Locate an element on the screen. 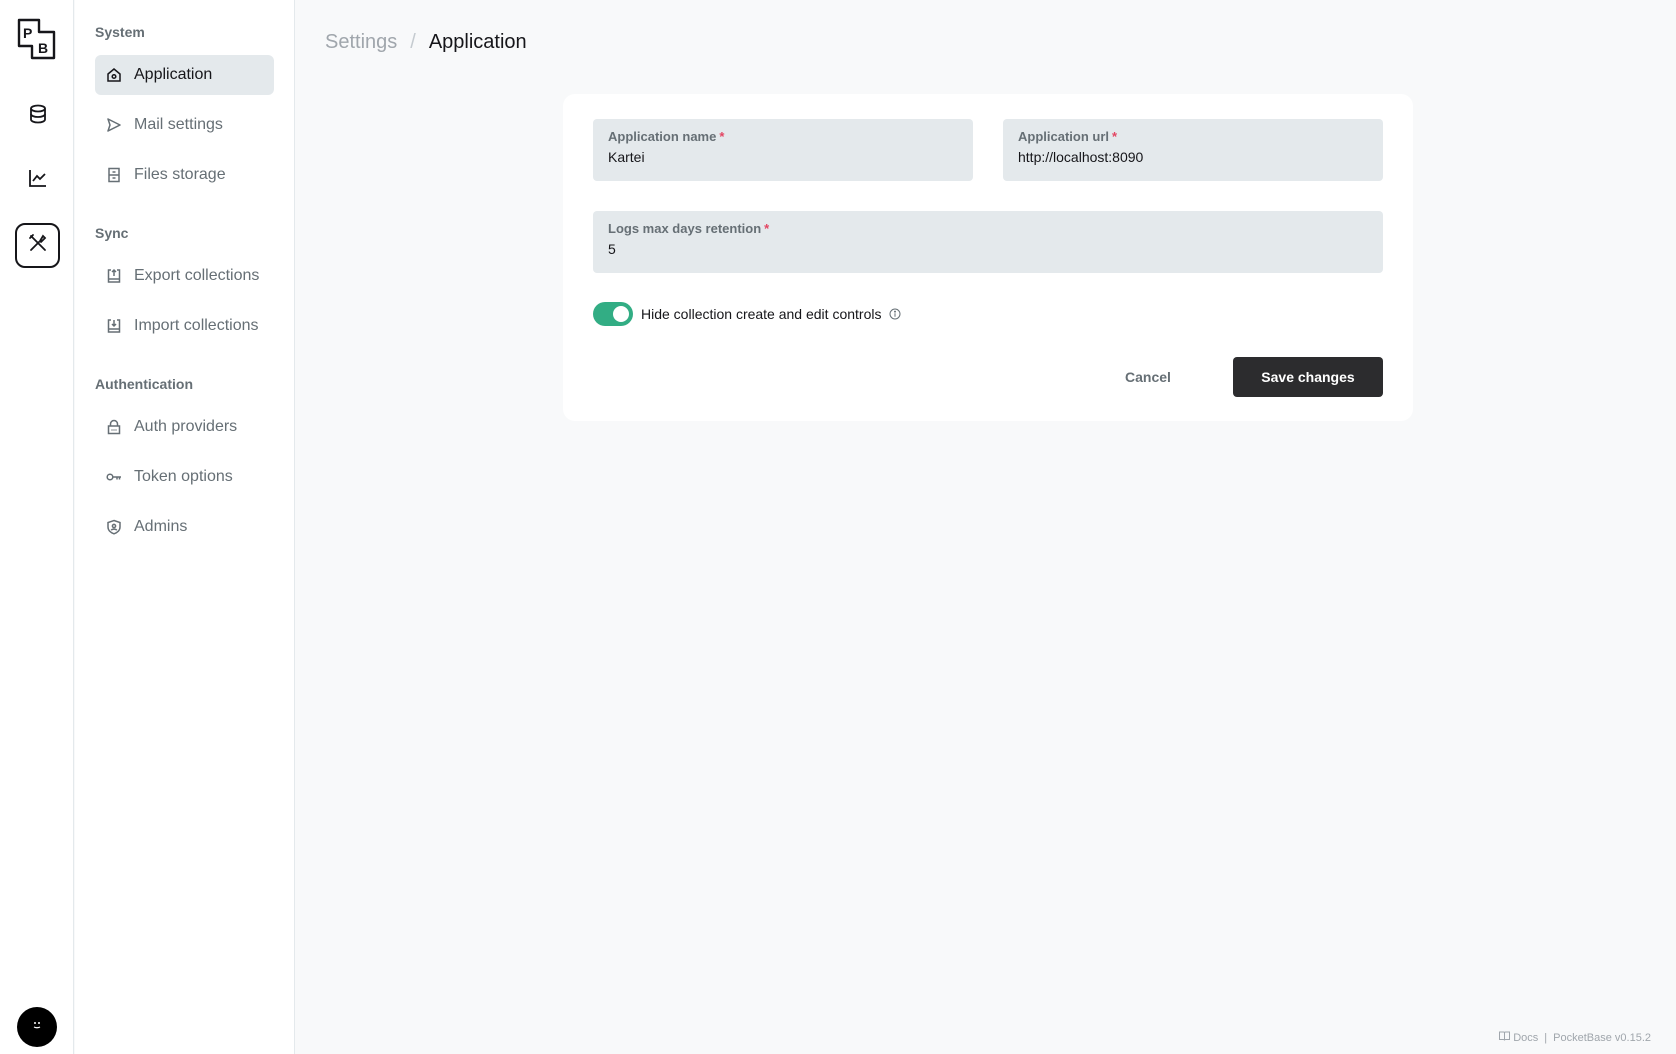  application-url-label: Application url * is located at coordinates (1068, 136).